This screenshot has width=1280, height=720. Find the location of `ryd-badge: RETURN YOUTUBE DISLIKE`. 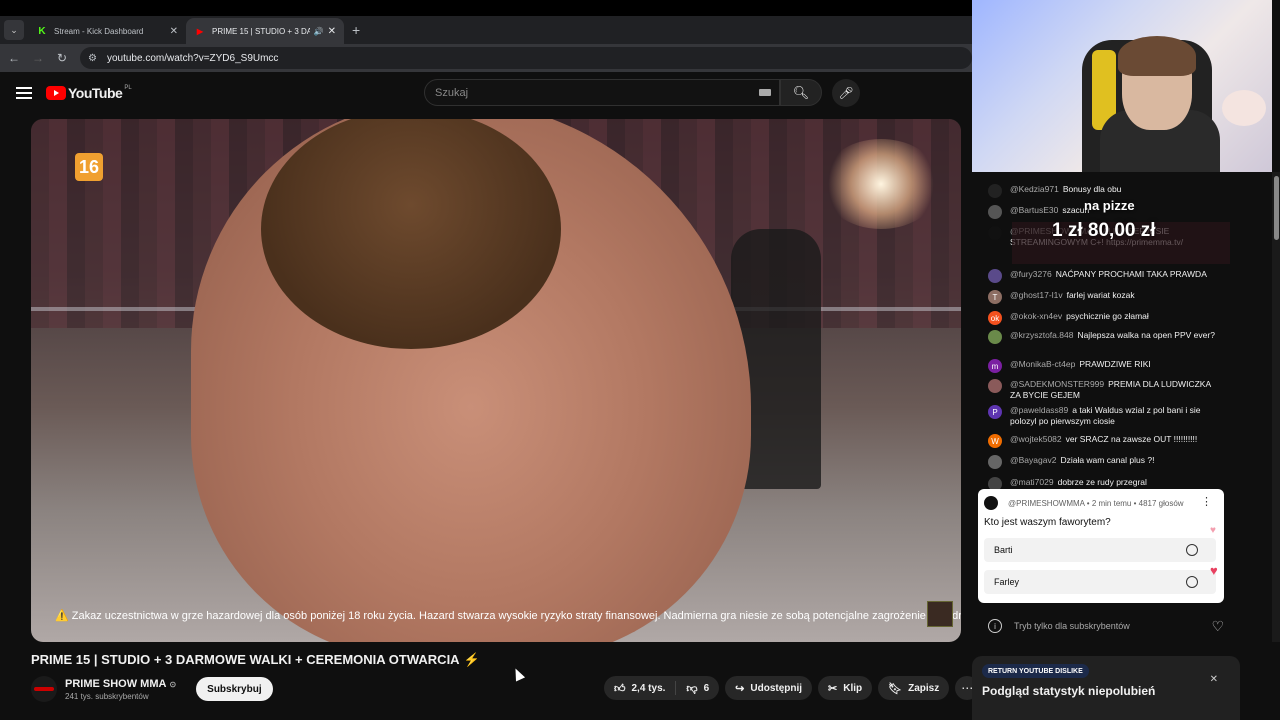

ryd-badge: RETURN YOUTUBE DISLIKE is located at coordinates (1035, 671).